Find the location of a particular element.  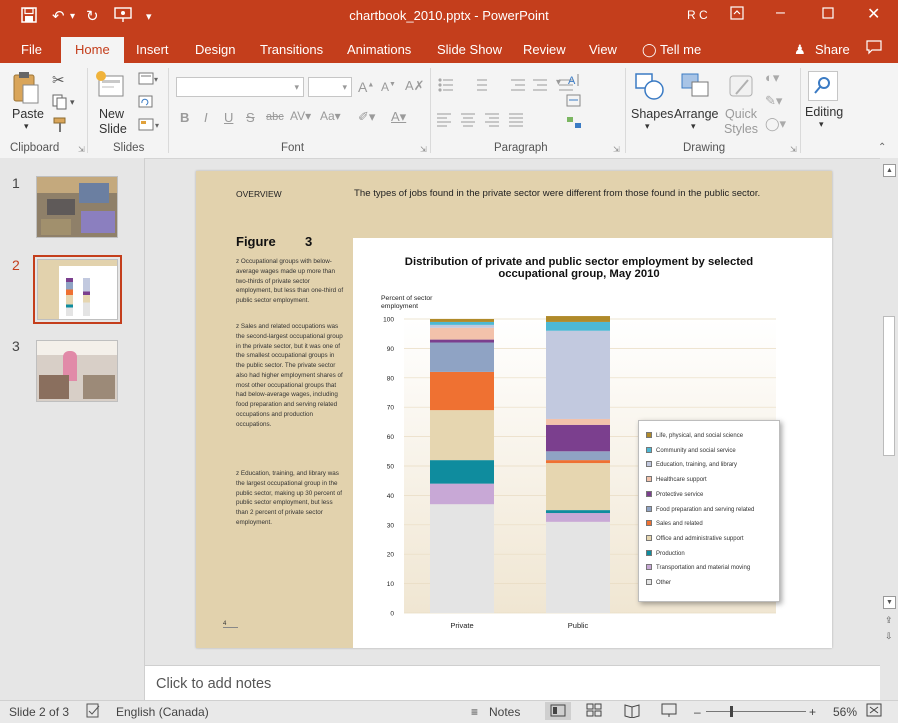

section-icon: ▾ is located at coordinates (150, 126).